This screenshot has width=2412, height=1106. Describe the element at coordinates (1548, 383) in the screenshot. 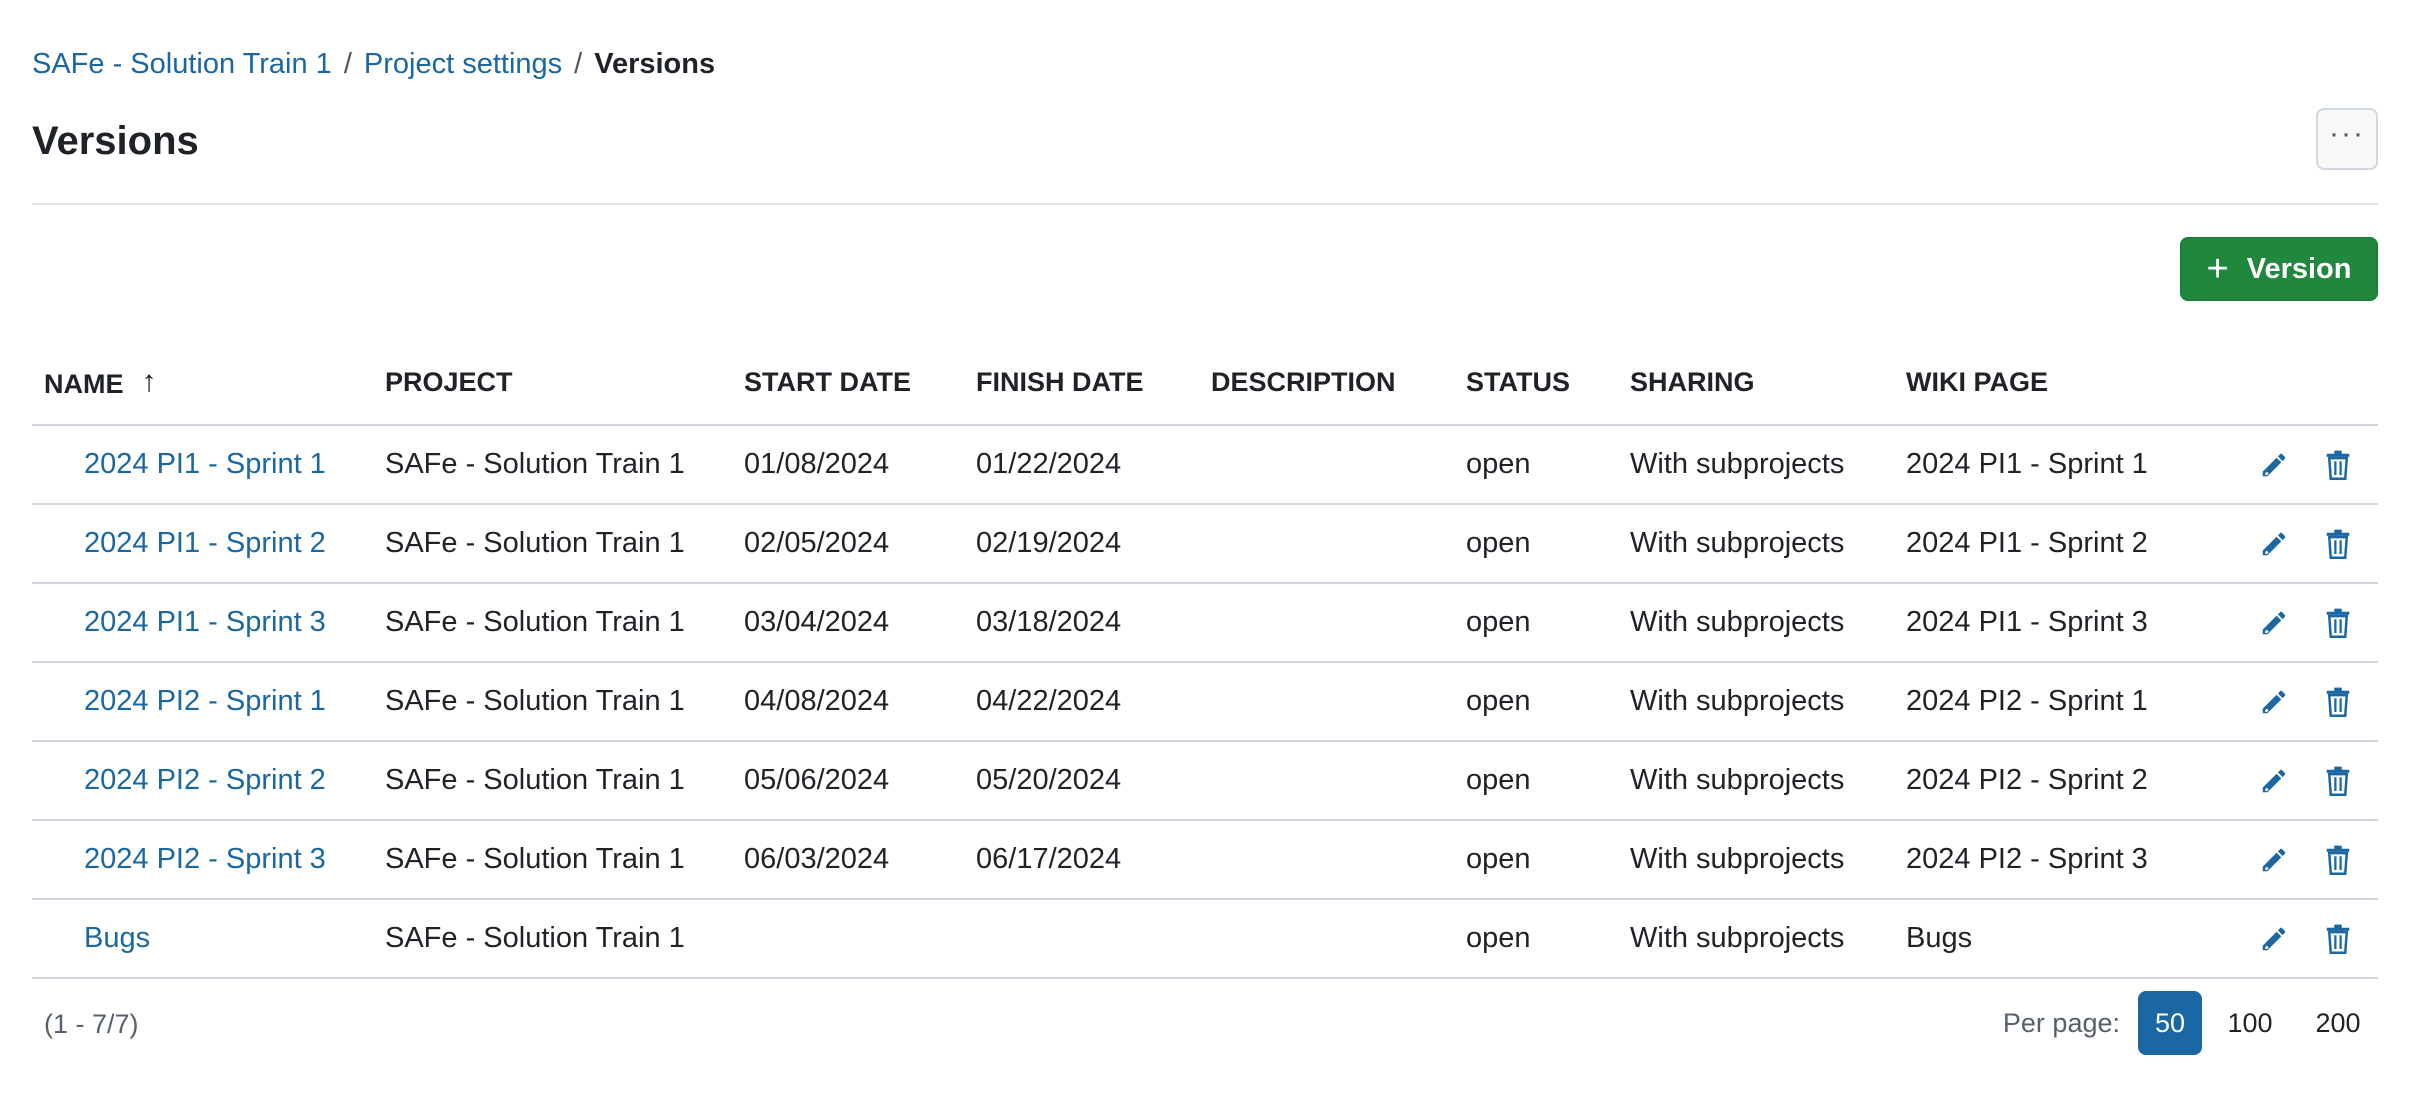

I see `column-header-status: STATUS` at that location.